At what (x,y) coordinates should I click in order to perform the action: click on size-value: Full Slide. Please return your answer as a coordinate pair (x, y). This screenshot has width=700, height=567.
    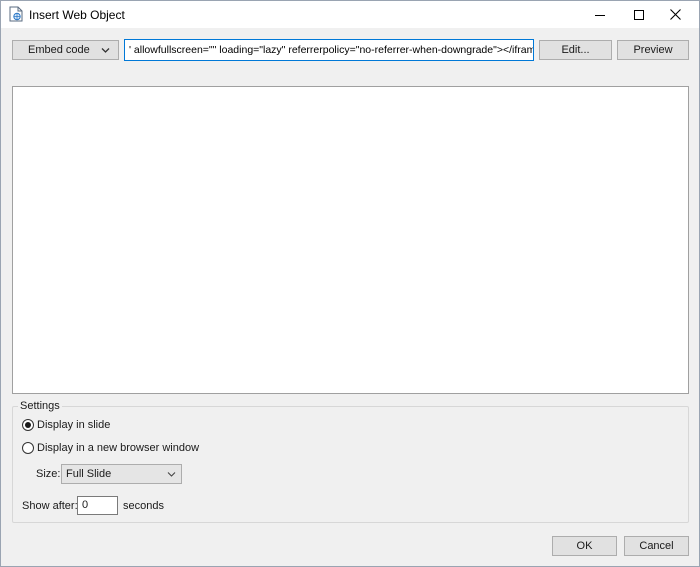
    Looking at the image, I should click on (89, 474).